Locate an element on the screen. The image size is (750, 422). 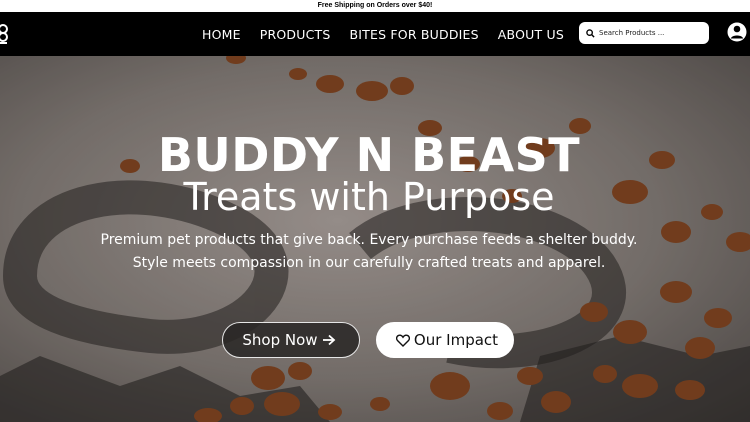
promo-banner: Free Shipping on Orders over $40! is located at coordinates (375, 6).